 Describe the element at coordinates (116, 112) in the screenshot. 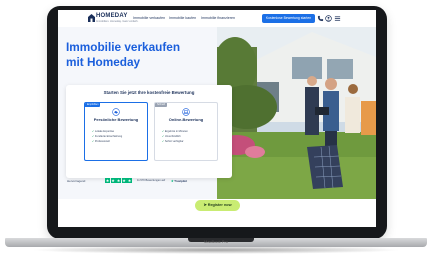

I see `handshake-icon` at that location.